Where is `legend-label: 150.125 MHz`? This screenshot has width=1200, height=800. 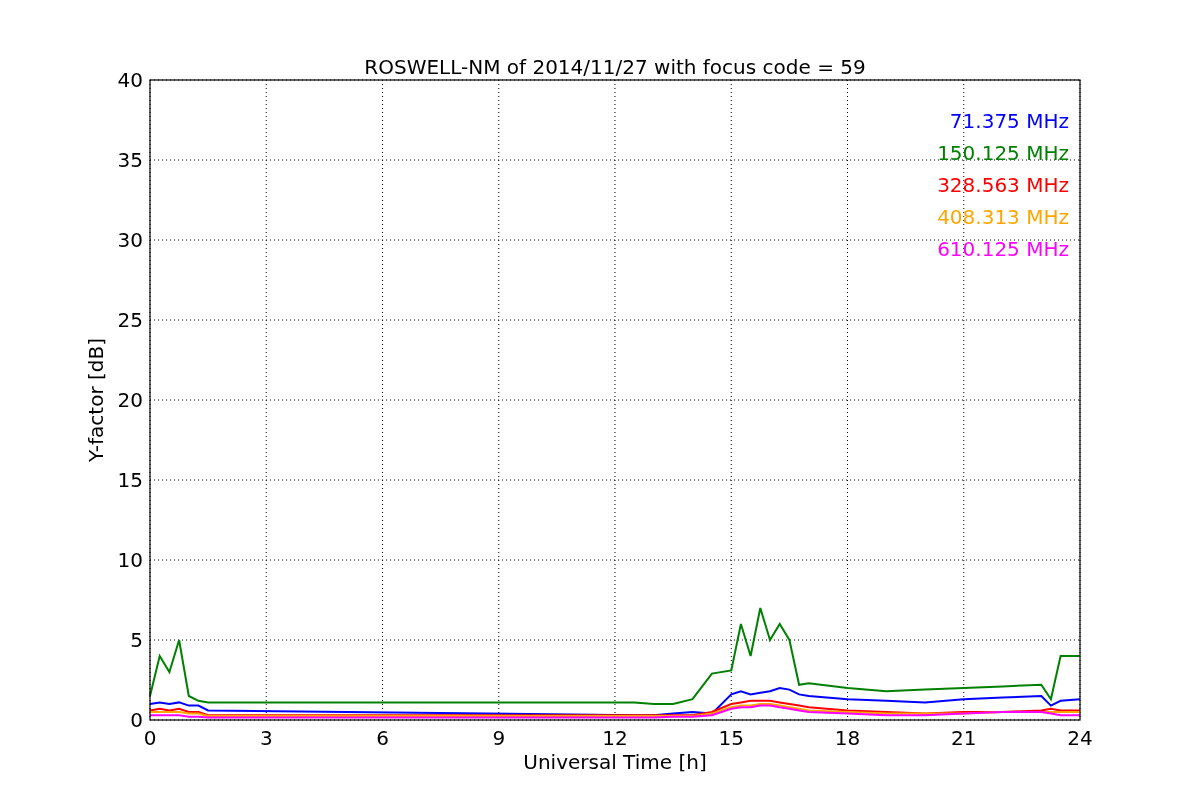
legend-label: 150.125 MHz is located at coordinates (1003, 153).